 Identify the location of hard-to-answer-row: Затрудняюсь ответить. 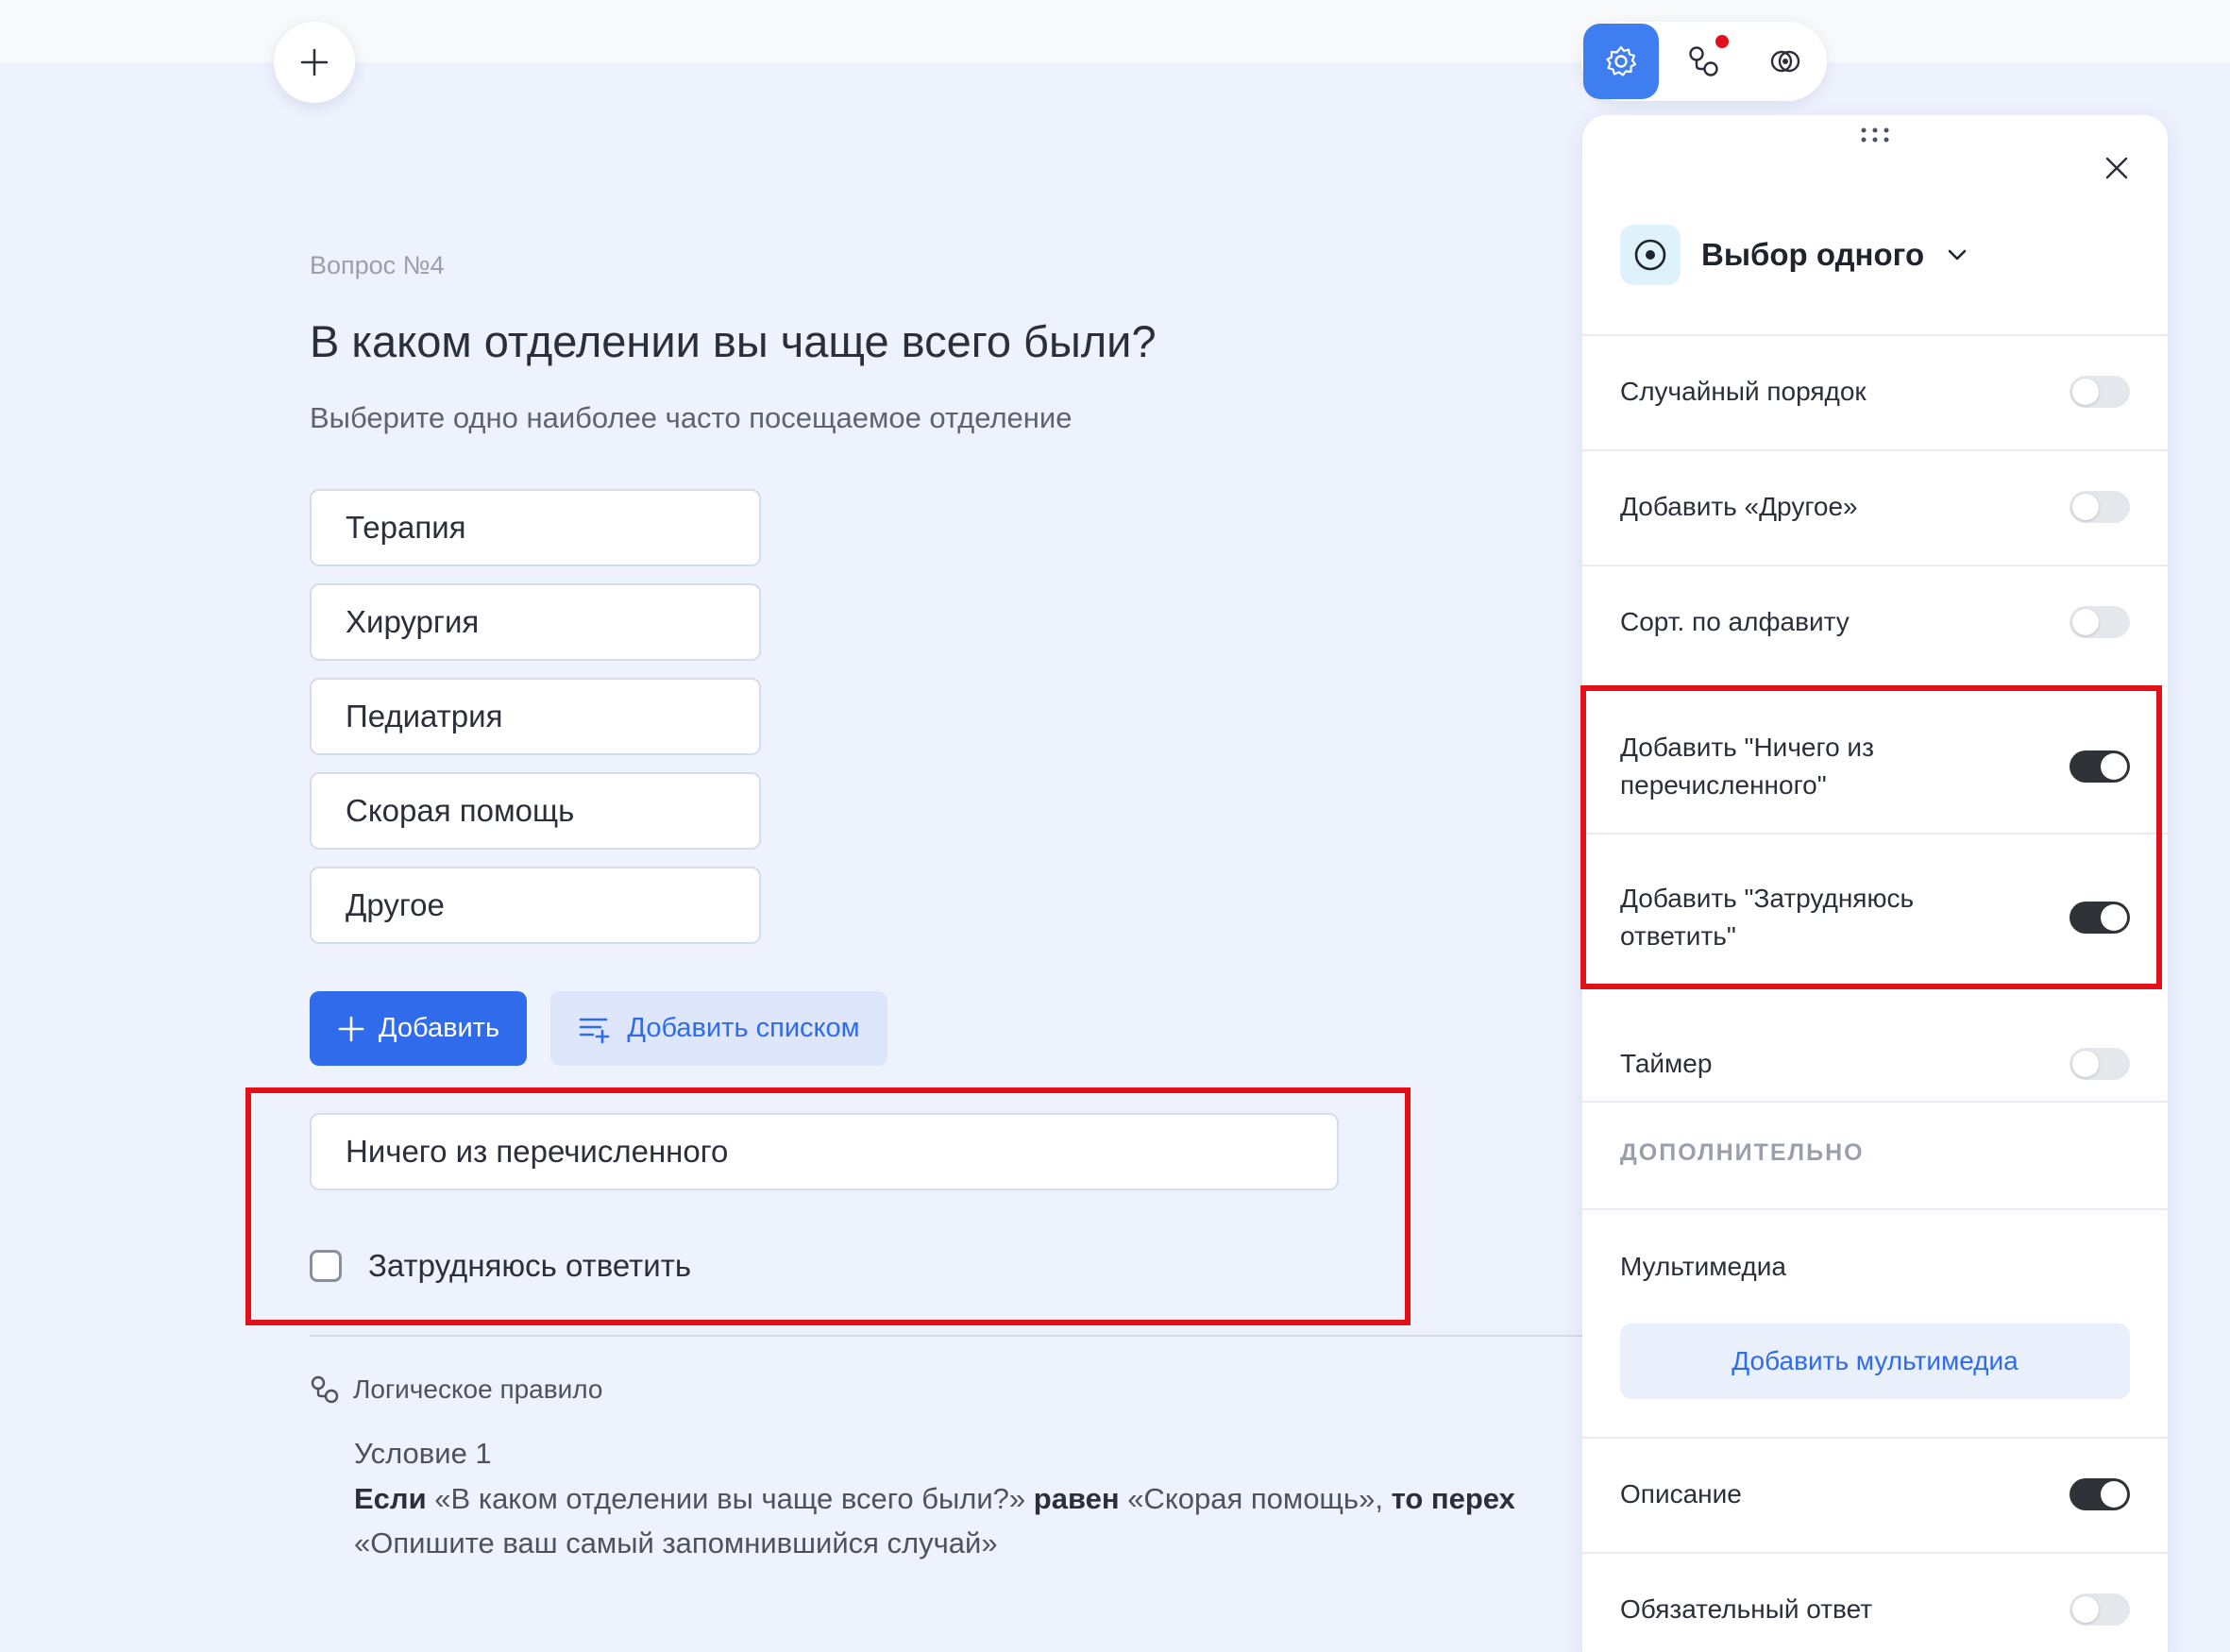
(500, 1266).